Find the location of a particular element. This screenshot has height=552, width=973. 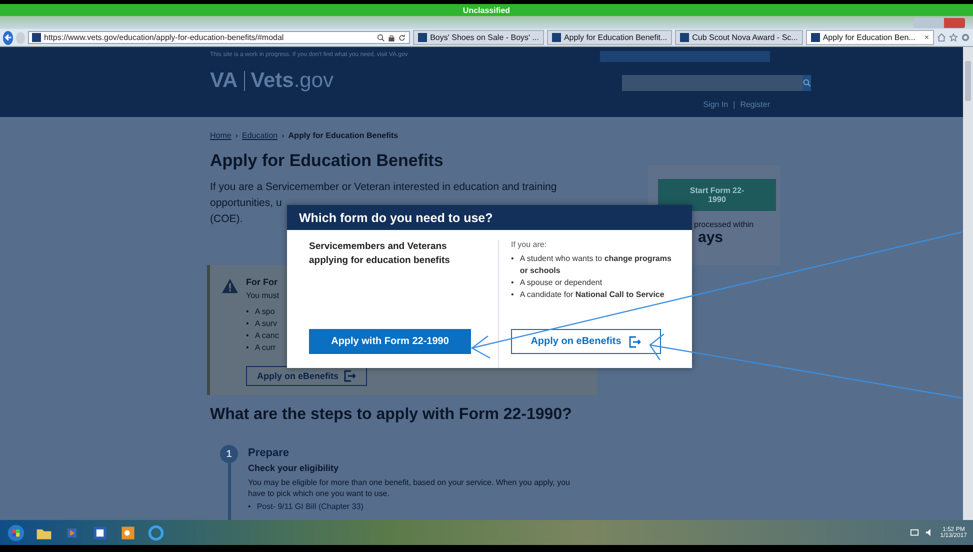

tab-close-button: × is located at coordinates (926, 37).